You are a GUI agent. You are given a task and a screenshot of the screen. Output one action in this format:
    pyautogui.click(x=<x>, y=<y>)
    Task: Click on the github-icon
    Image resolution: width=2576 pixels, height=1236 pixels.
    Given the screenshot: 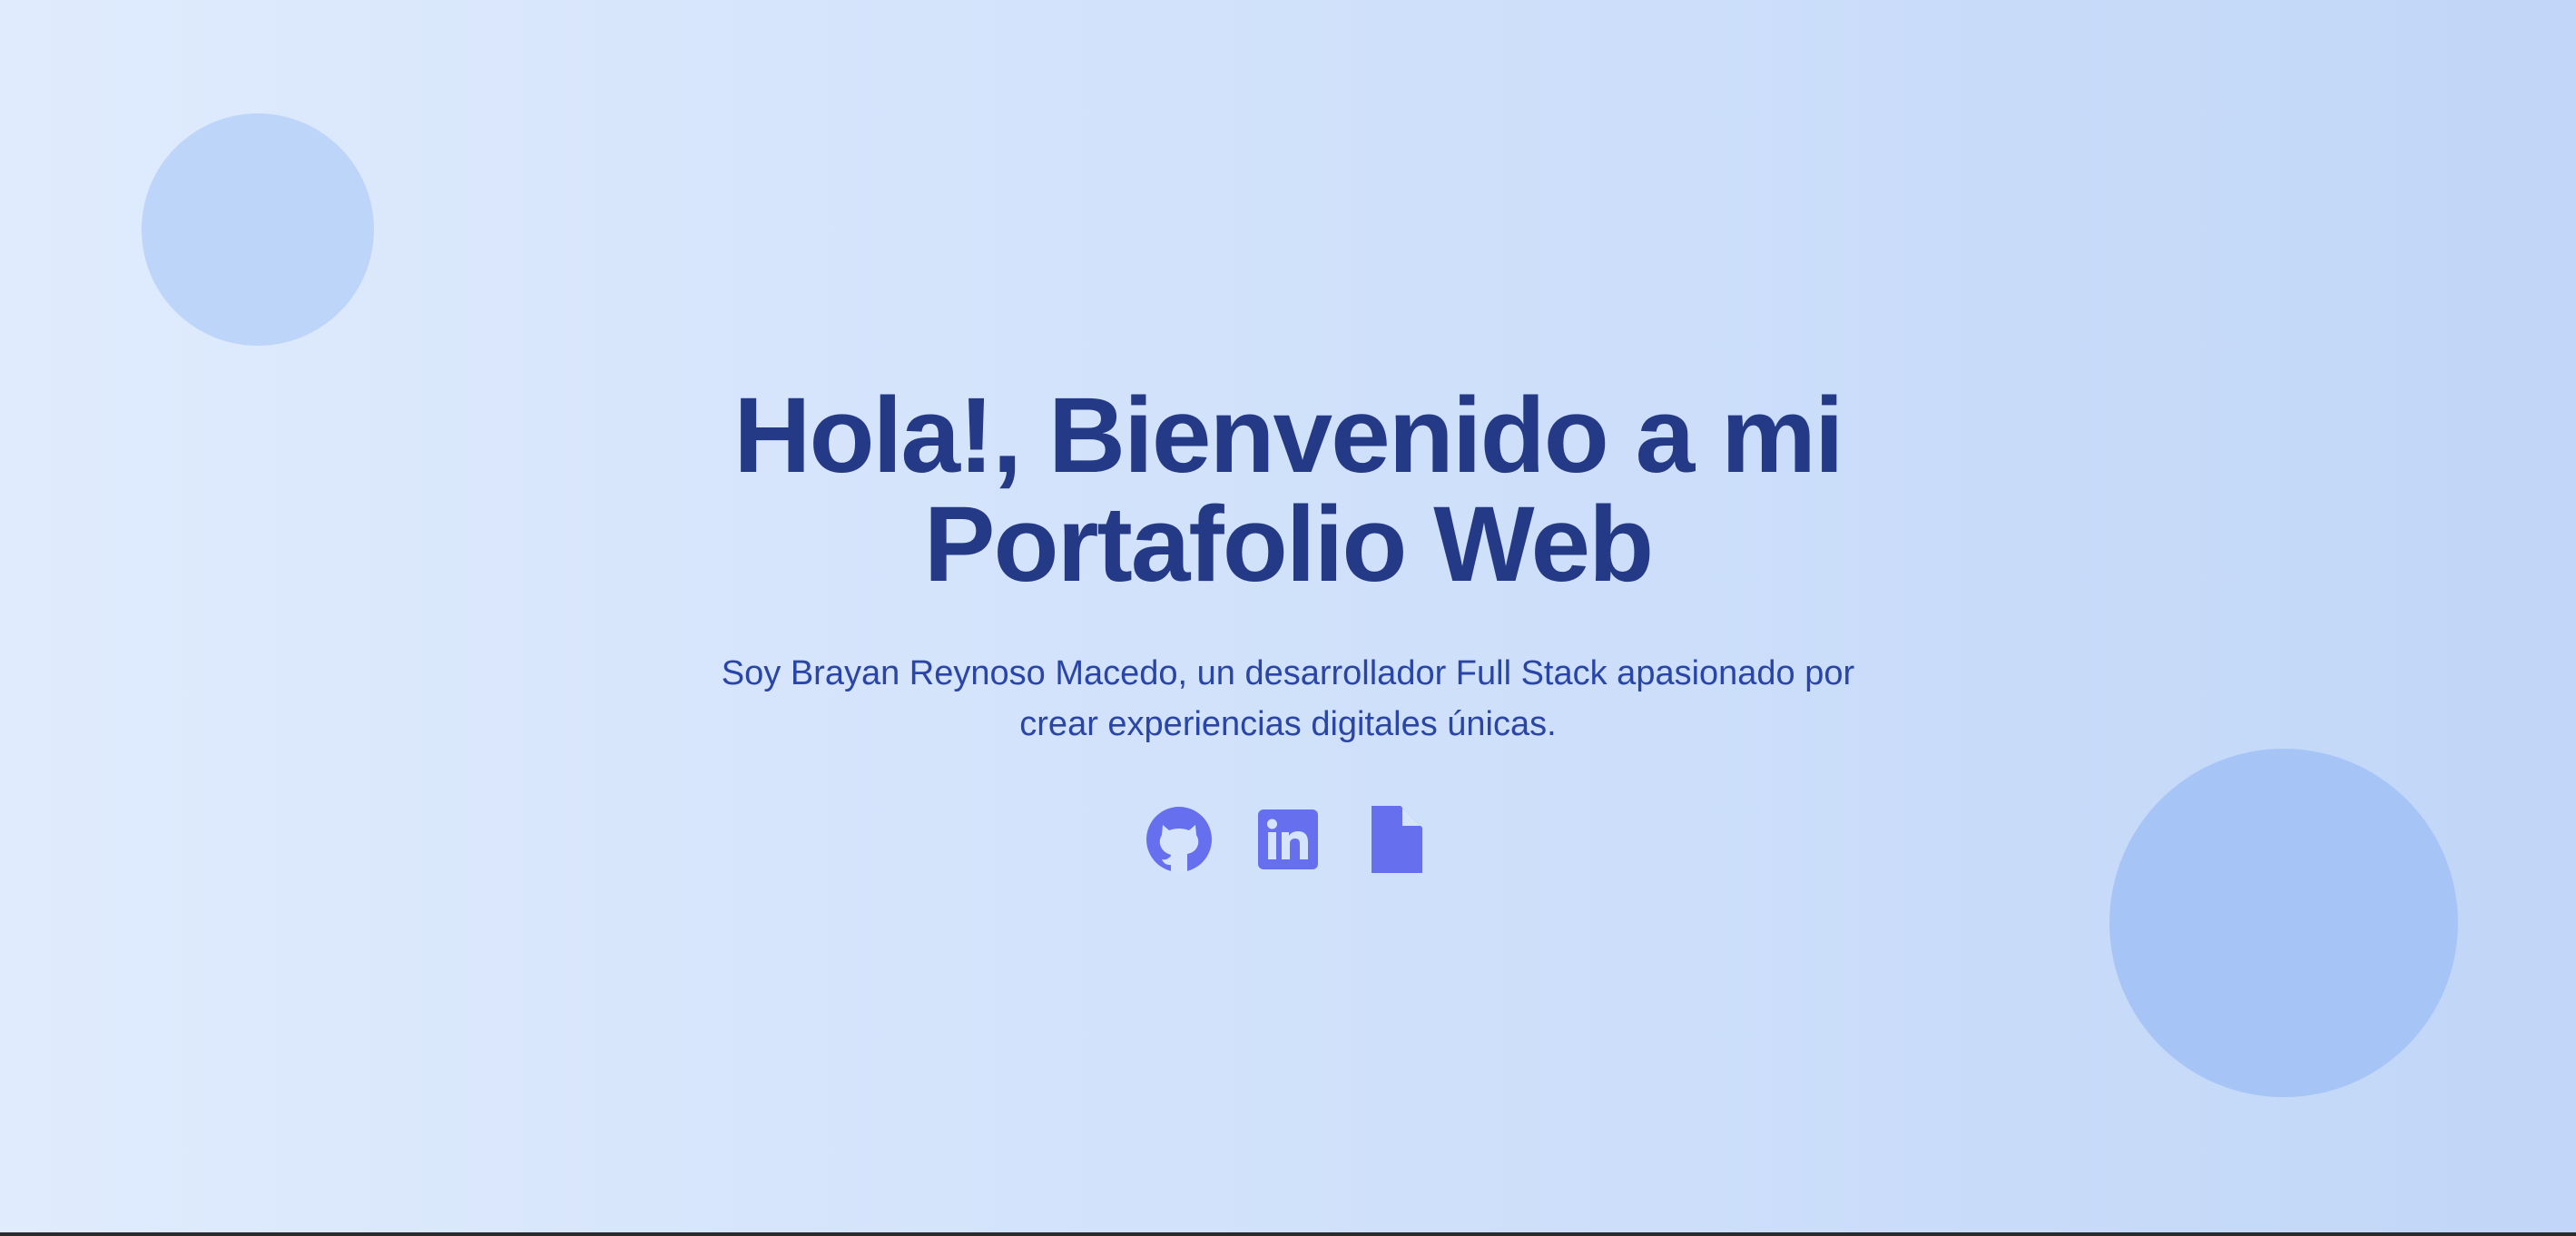 What is the action you would take?
    pyautogui.click(x=1179, y=839)
    